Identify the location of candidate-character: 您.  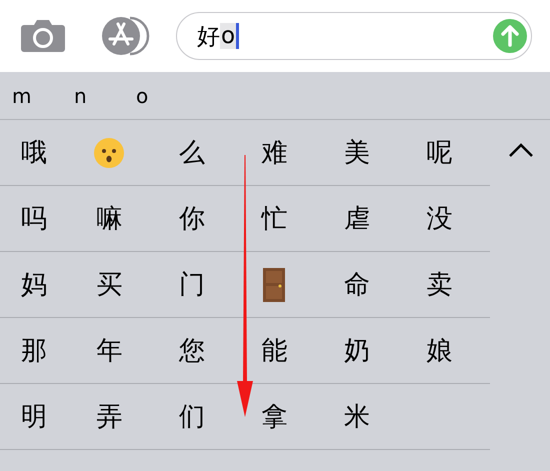
(191, 350).